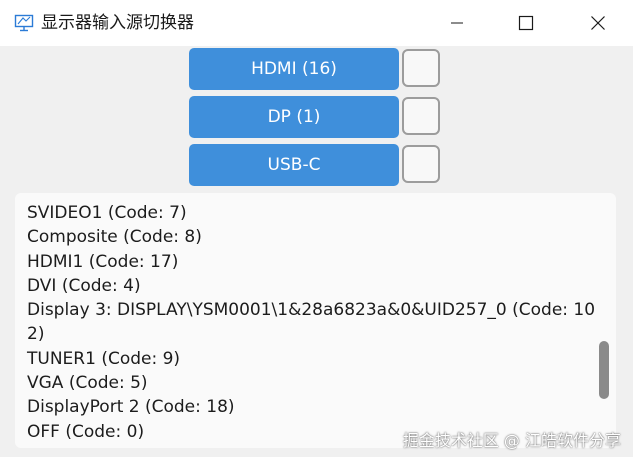 The image size is (633, 457). I want to click on close-button, so click(598, 23).